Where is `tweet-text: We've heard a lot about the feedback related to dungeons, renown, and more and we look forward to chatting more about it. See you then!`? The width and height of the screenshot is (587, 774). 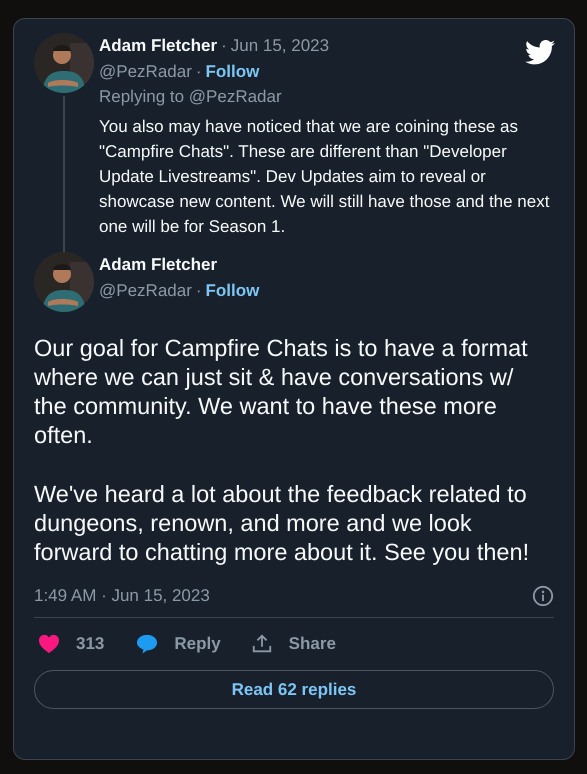
tweet-text: We've heard a lot about the feedback related to dungeons, renown, and more and we look forward to chatting more about it. See you then! is located at coordinates (282, 523).